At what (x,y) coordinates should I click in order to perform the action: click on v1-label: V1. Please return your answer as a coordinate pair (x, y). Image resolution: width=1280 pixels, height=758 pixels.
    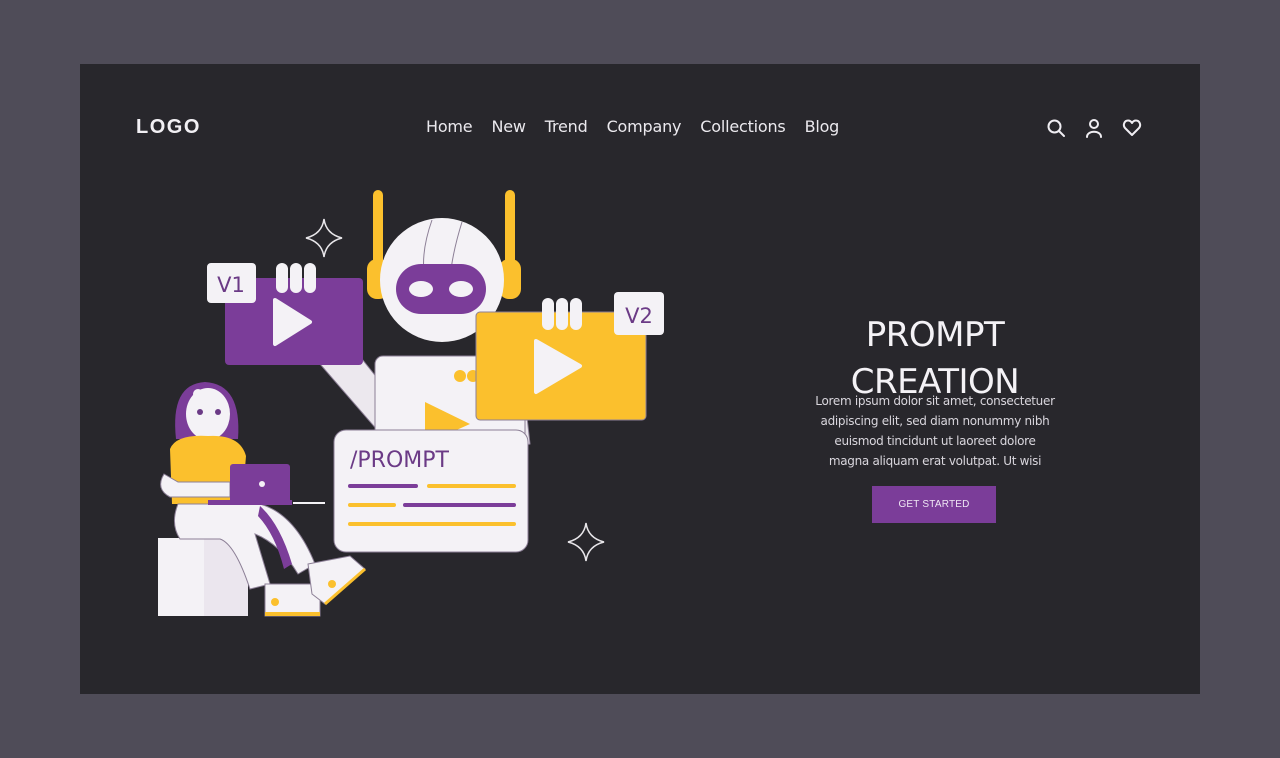
    Looking at the image, I should click on (231, 285).